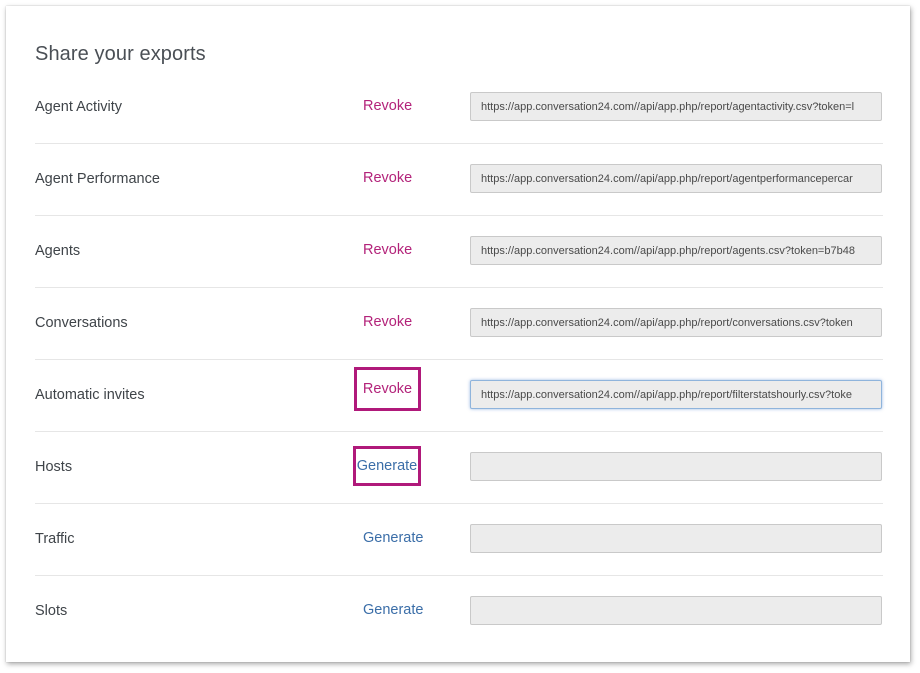  What do you see at coordinates (459, 540) in the screenshot?
I see `export-row-traffic: Traffic Generate` at bounding box center [459, 540].